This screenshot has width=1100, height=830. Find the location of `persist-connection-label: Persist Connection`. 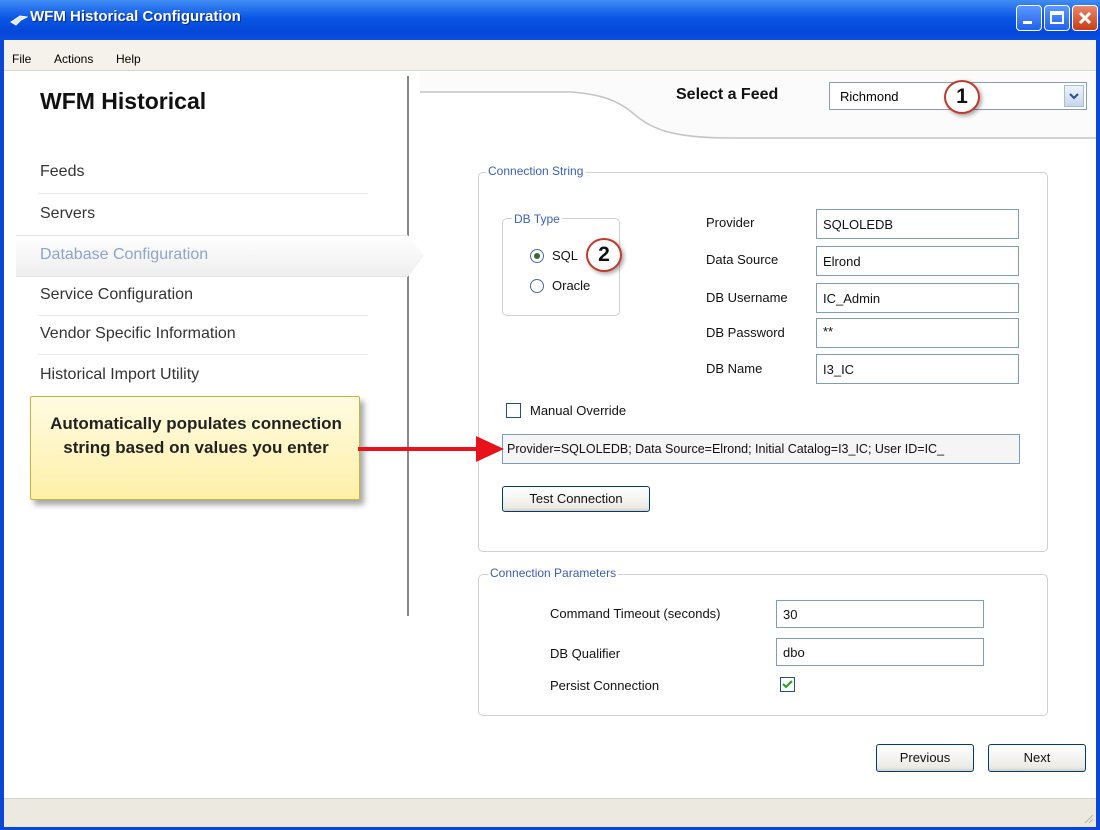

persist-connection-label: Persist Connection is located at coordinates (605, 685).